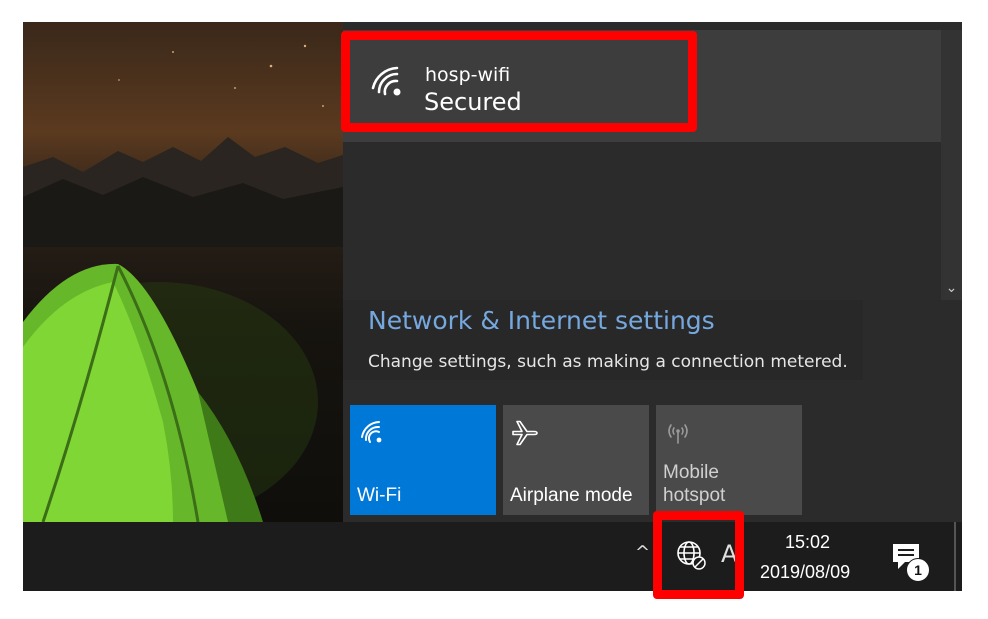 This screenshot has width=988, height=619. What do you see at coordinates (918, 570) in the screenshot?
I see `notification-count-badge: 1` at bounding box center [918, 570].